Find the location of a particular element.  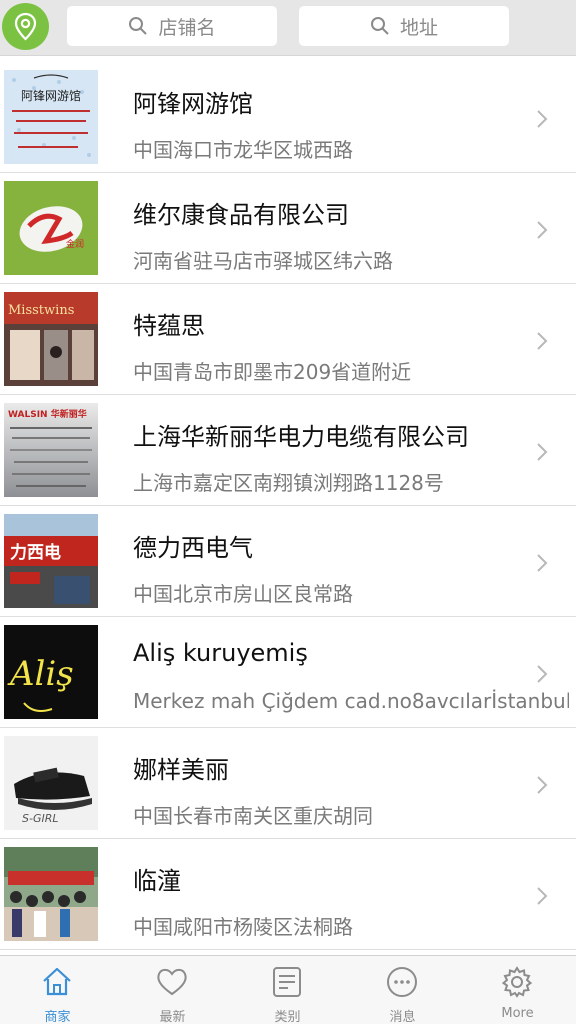

top-bar: 店铺名 地址 is located at coordinates (288, 28).